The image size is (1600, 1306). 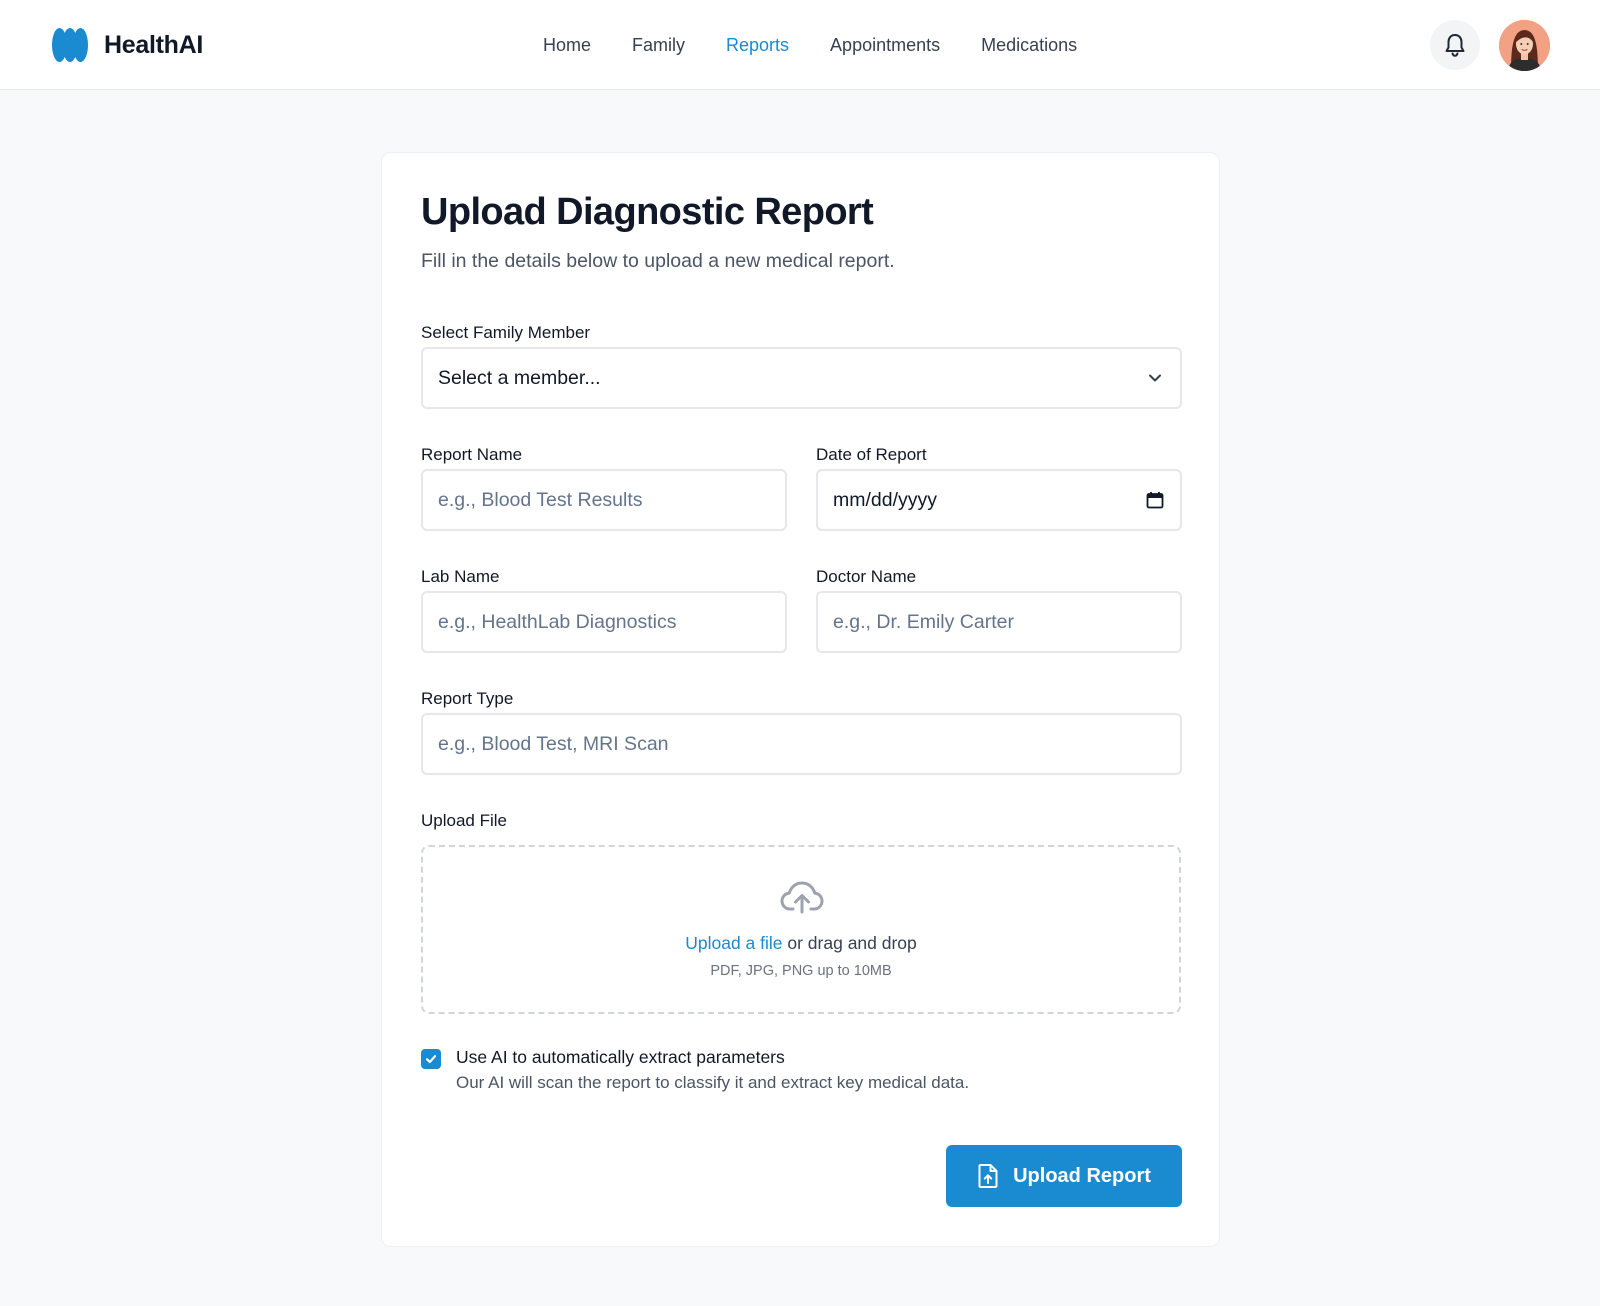 I want to click on upload-file-label: Upload File, so click(x=464, y=820).